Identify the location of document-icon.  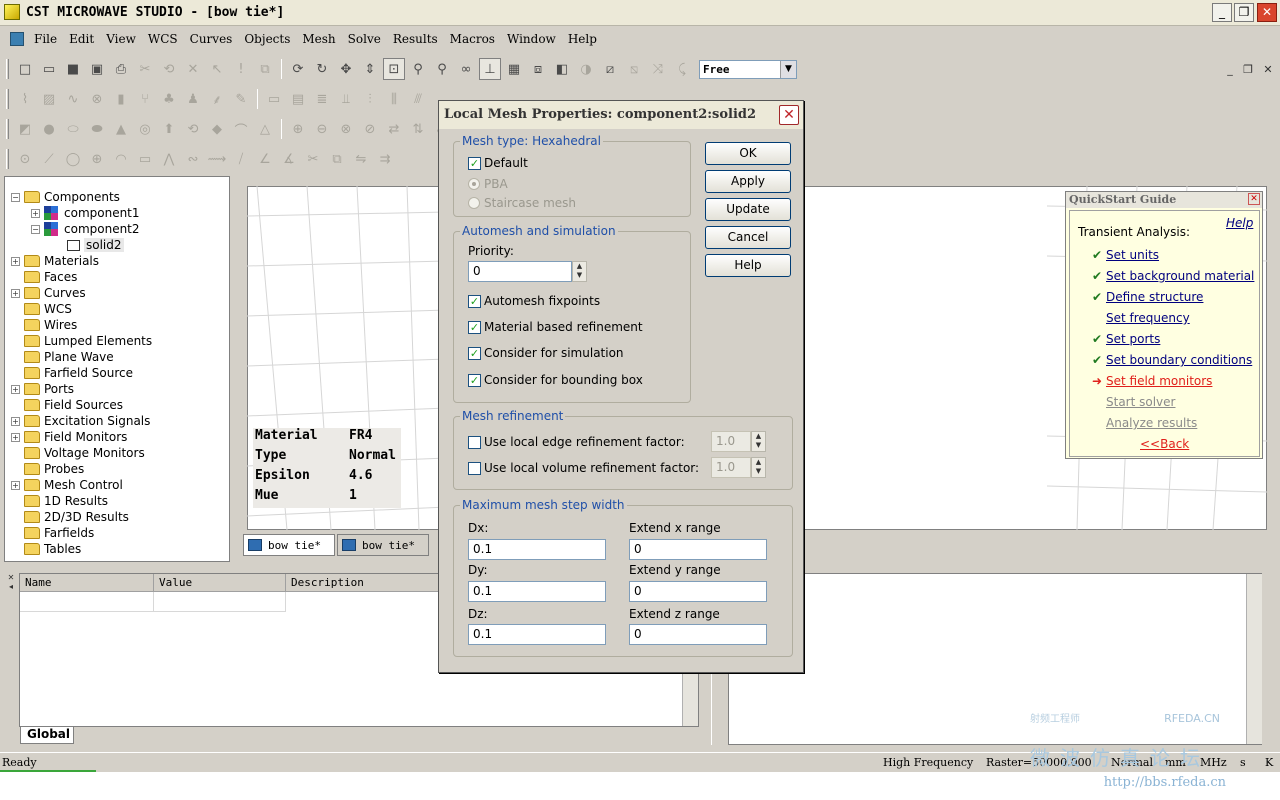
(17, 39).